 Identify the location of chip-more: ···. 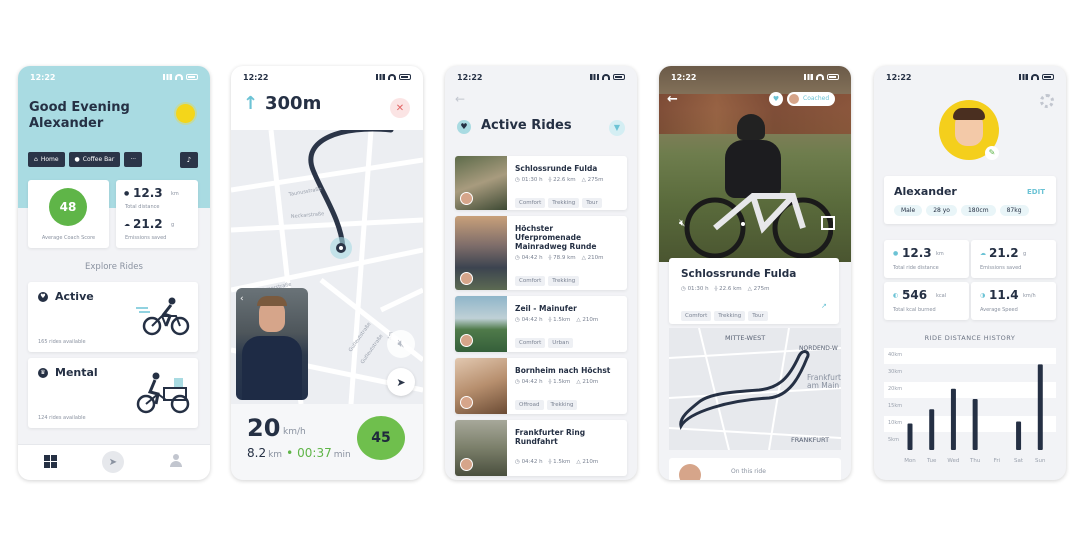
(133, 159).